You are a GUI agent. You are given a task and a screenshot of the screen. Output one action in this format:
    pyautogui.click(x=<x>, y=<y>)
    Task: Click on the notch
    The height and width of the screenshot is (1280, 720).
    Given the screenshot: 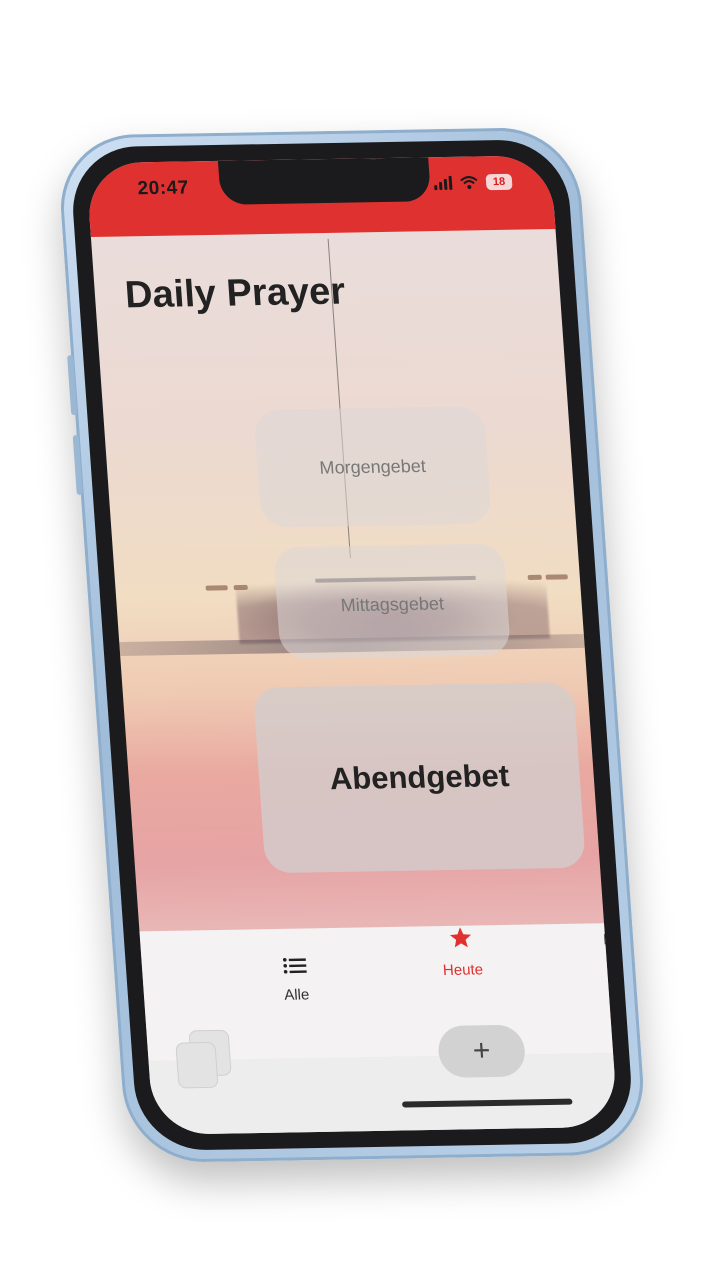 What is the action you would take?
    pyautogui.click(x=324, y=180)
    